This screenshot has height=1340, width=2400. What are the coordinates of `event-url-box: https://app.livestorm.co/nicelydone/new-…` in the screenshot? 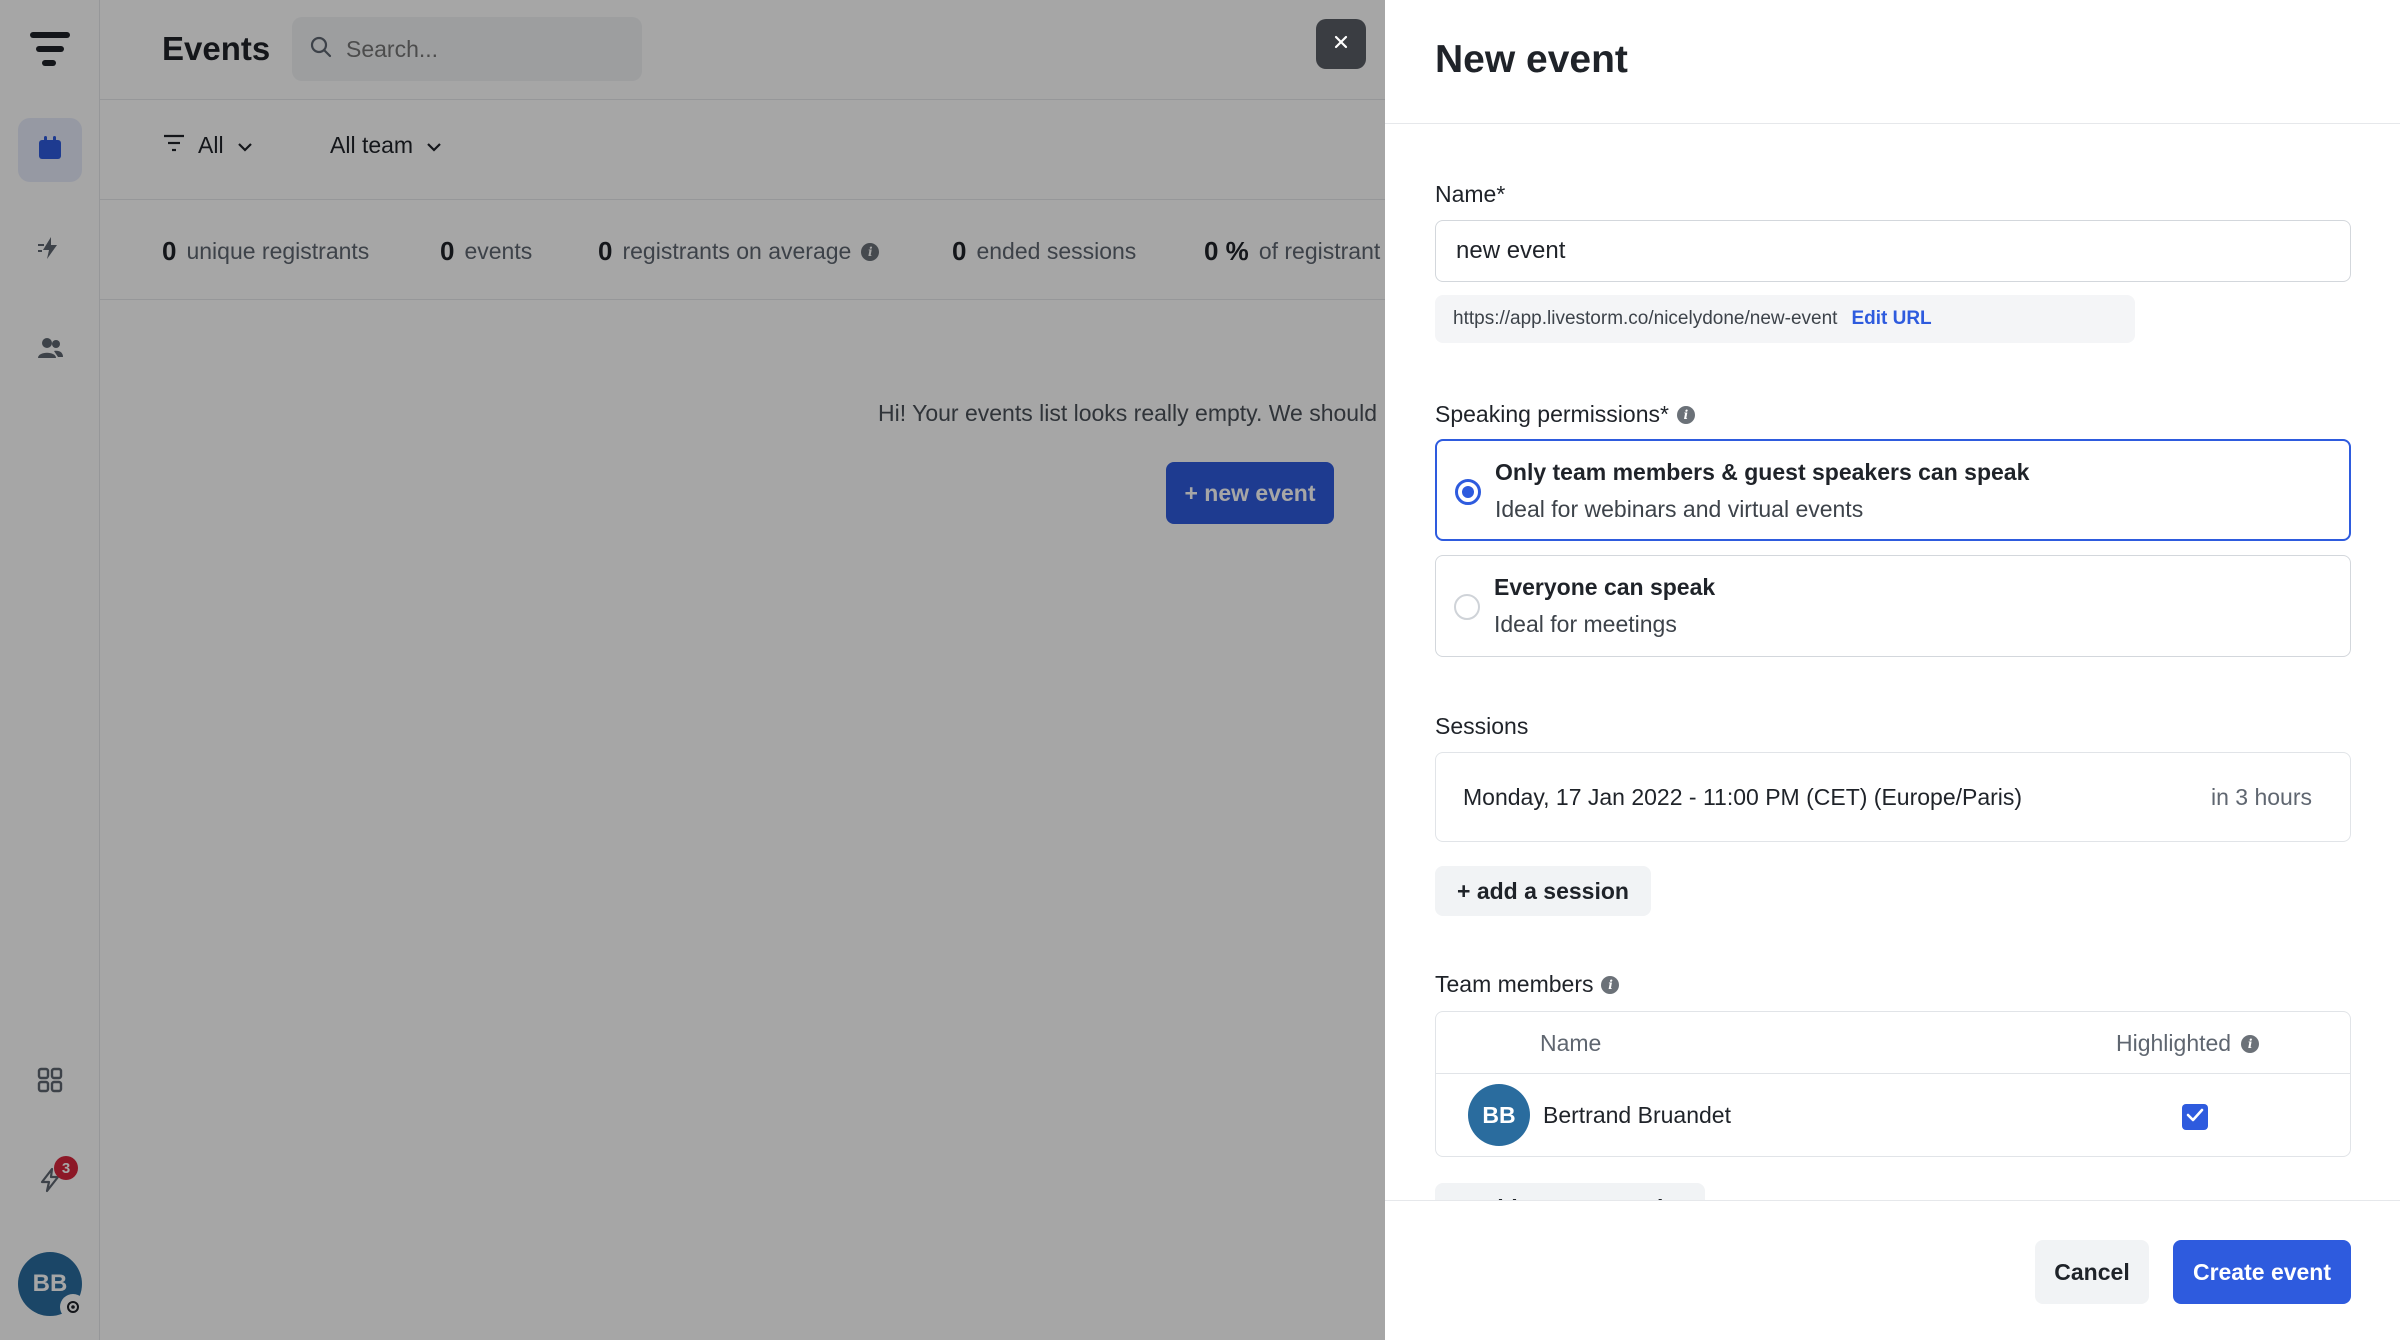 It's located at (1785, 319).